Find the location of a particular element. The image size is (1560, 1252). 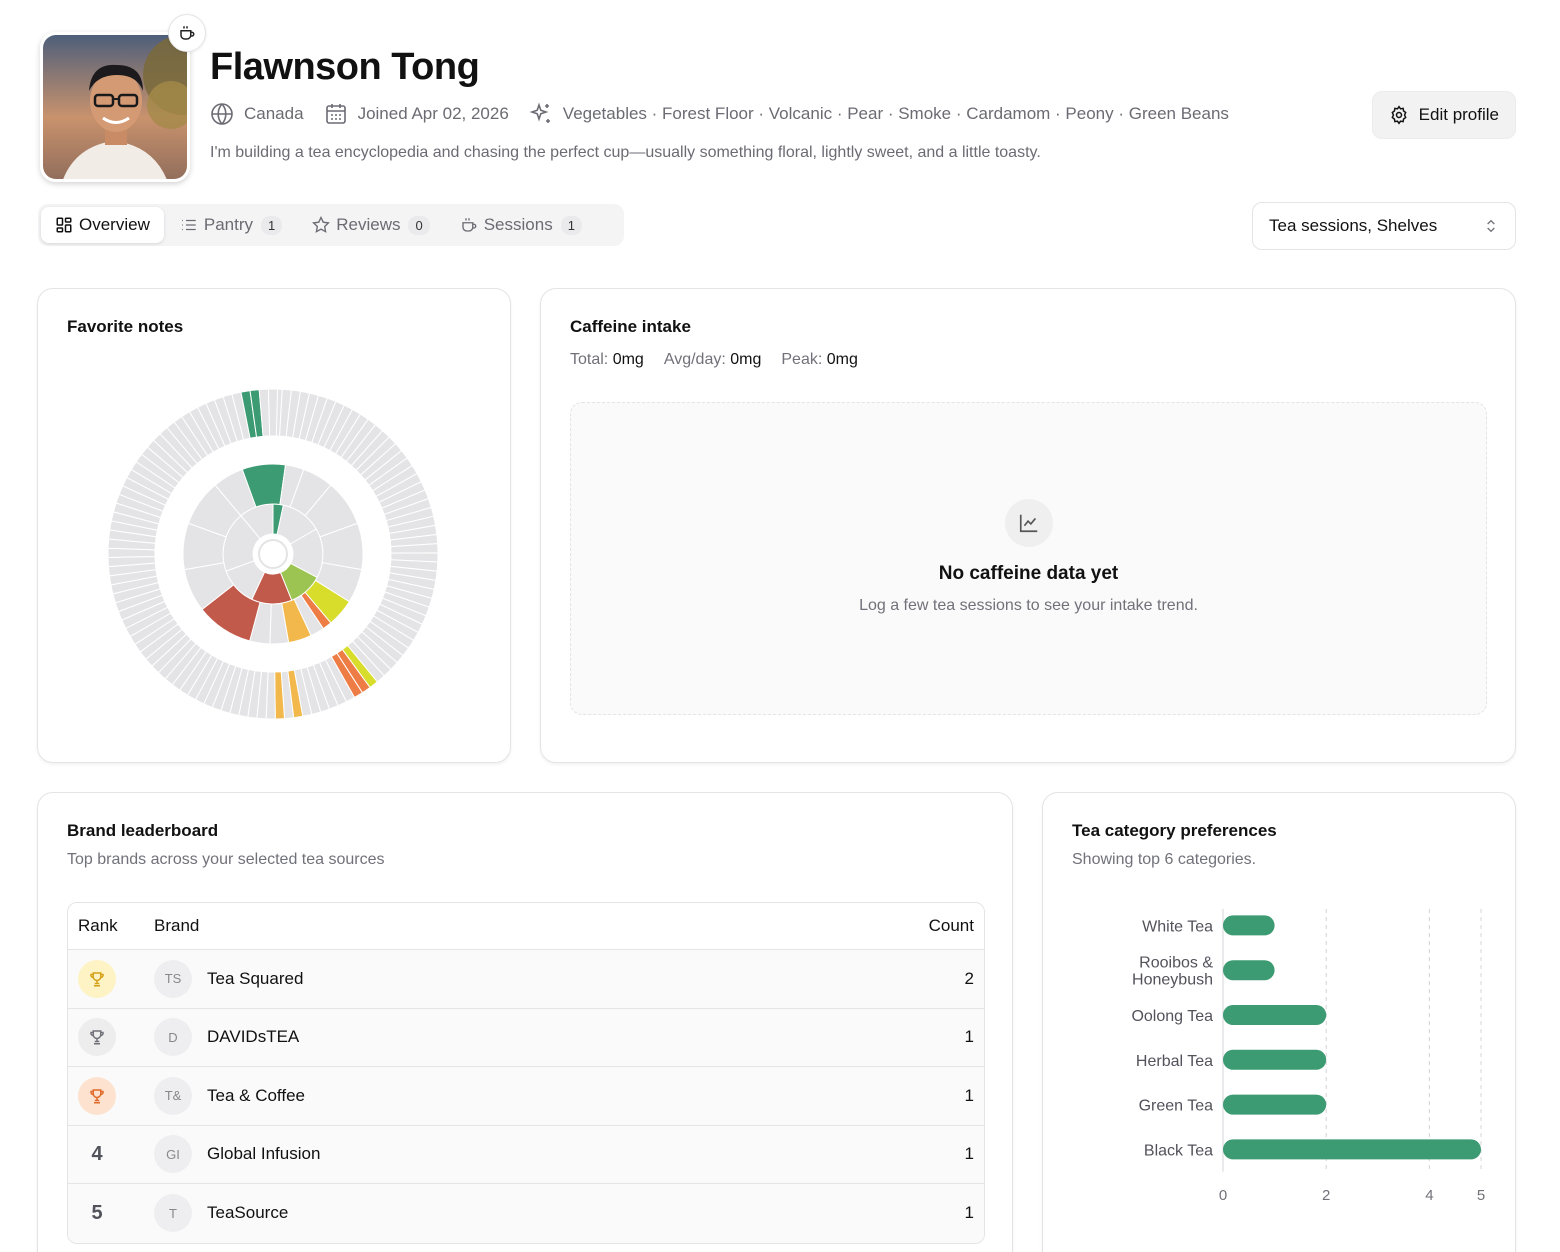

avatar is located at coordinates (115, 107).